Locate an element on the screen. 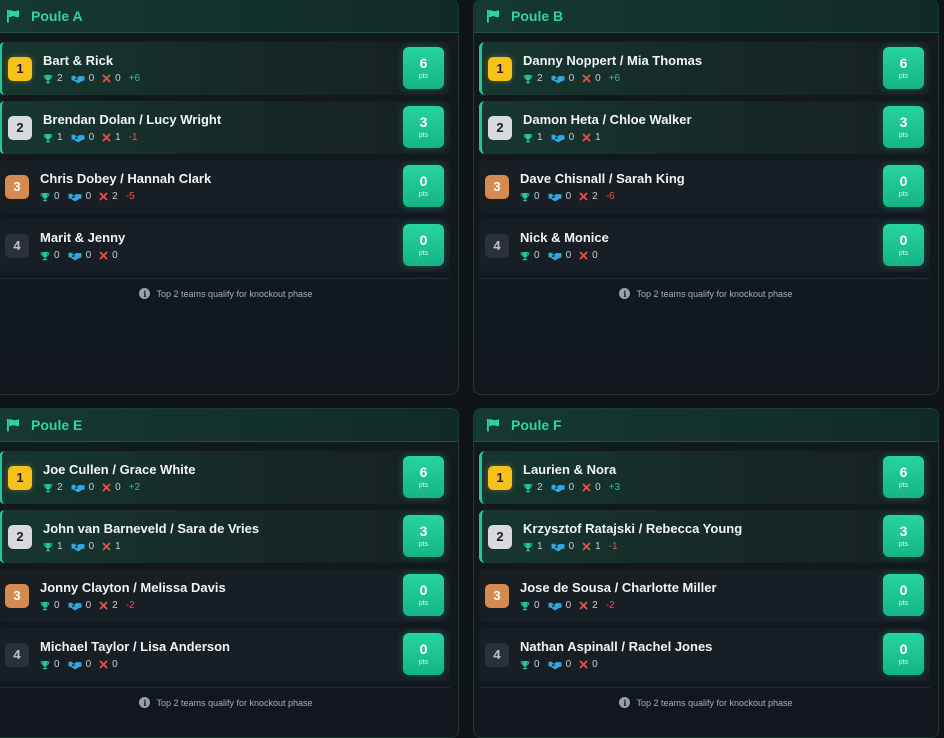 The image size is (944, 738). points-badge: 6 pts is located at coordinates (423, 68).